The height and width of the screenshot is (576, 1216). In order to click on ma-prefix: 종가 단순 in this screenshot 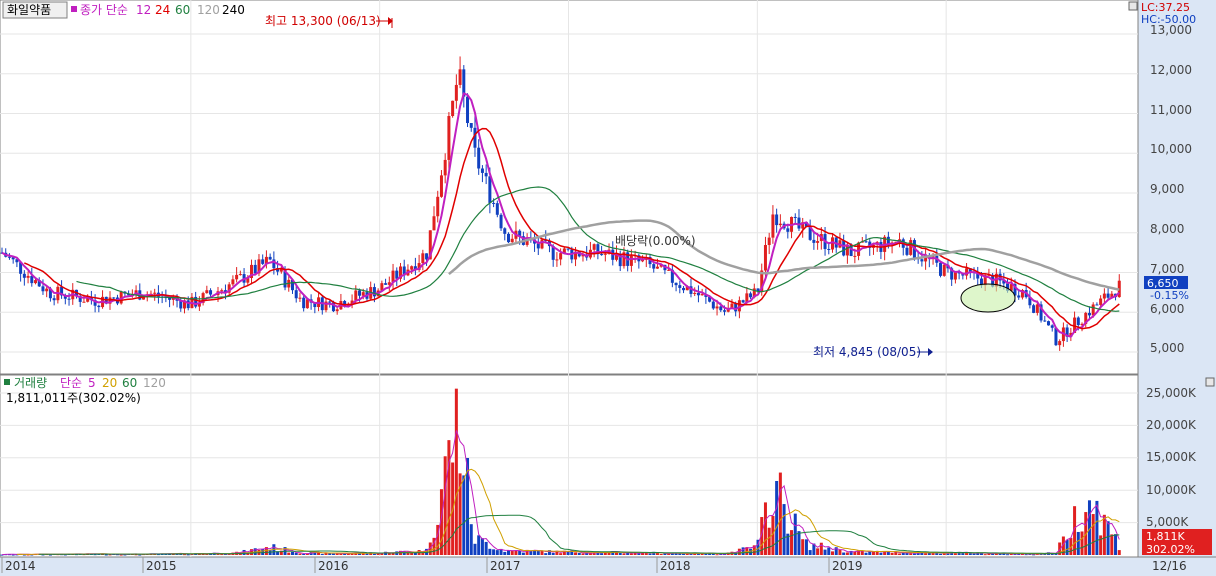, I will do `click(104, 10)`.